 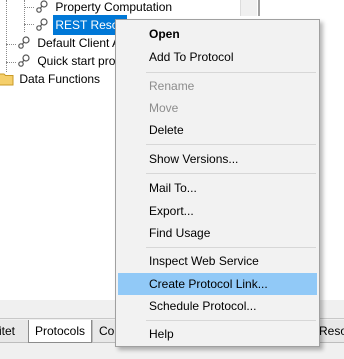 I want to click on tree-item-default-client: Default Client A, so click(x=69, y=43).